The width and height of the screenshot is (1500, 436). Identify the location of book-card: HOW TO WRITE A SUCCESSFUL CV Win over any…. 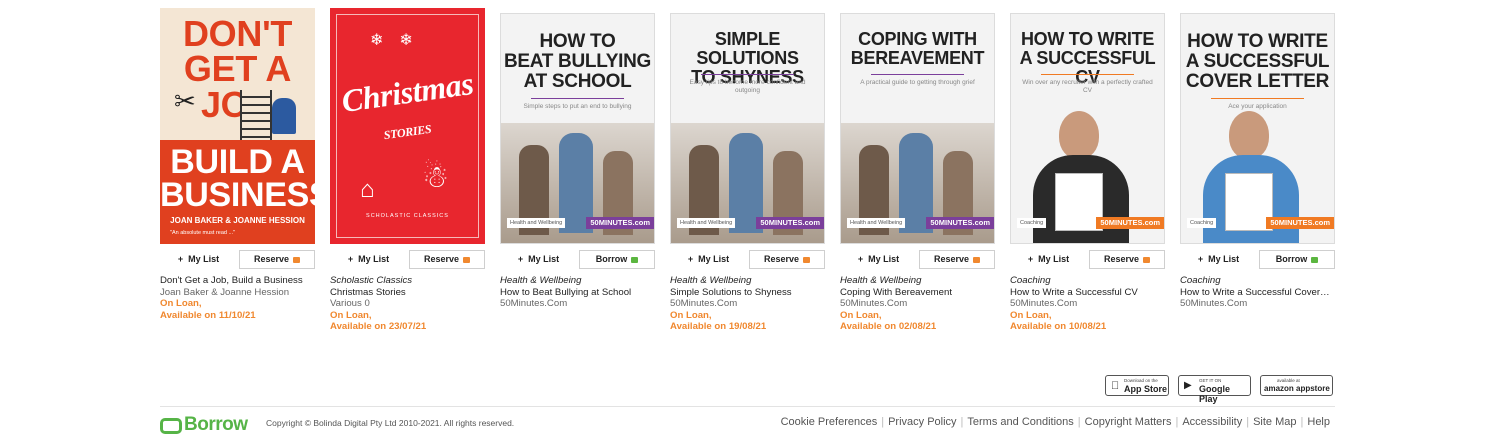
(1087, 170).